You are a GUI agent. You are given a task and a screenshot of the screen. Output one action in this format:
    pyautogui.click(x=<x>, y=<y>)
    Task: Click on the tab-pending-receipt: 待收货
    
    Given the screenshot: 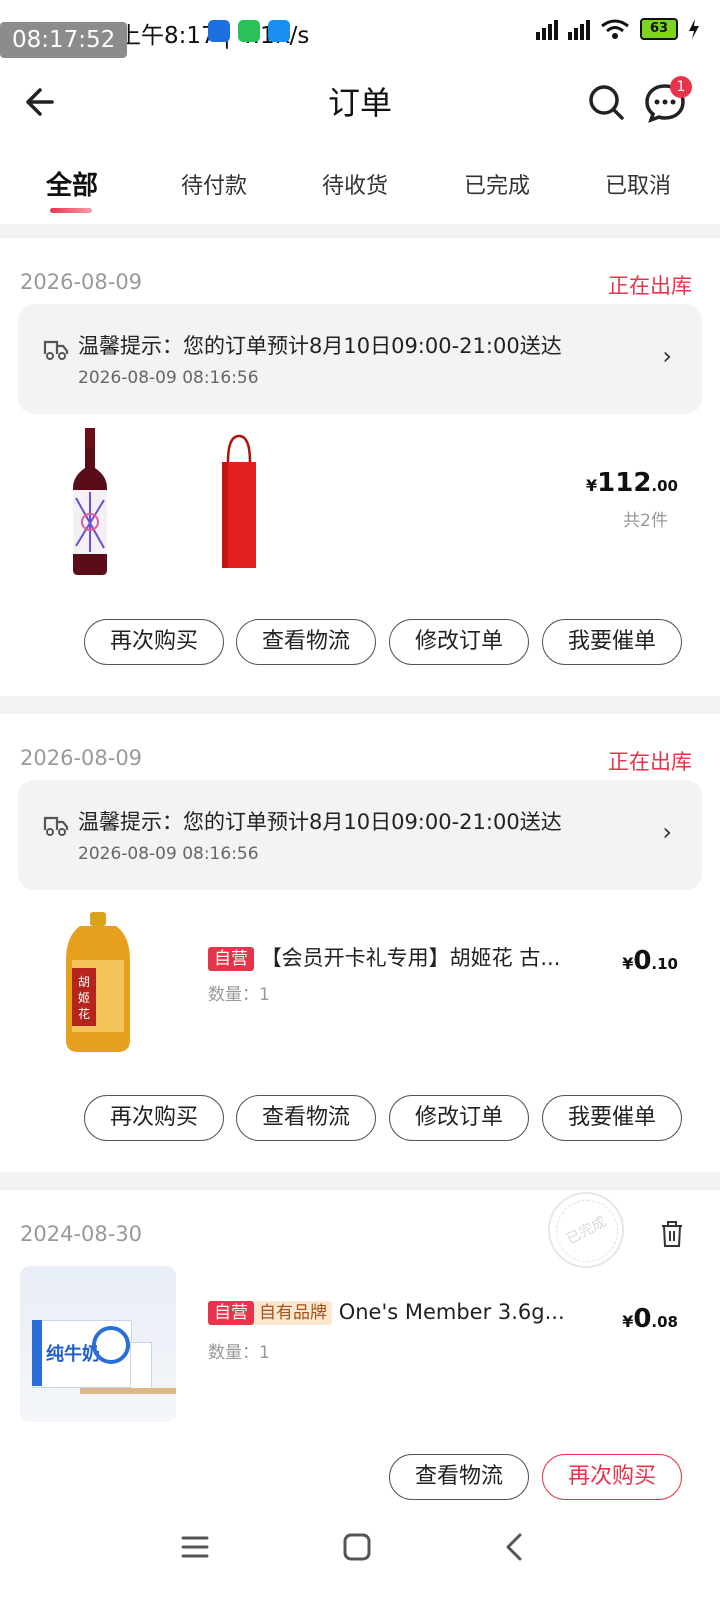 What is the action you would take?
    pyautogui.click(x=355, y=184)
    